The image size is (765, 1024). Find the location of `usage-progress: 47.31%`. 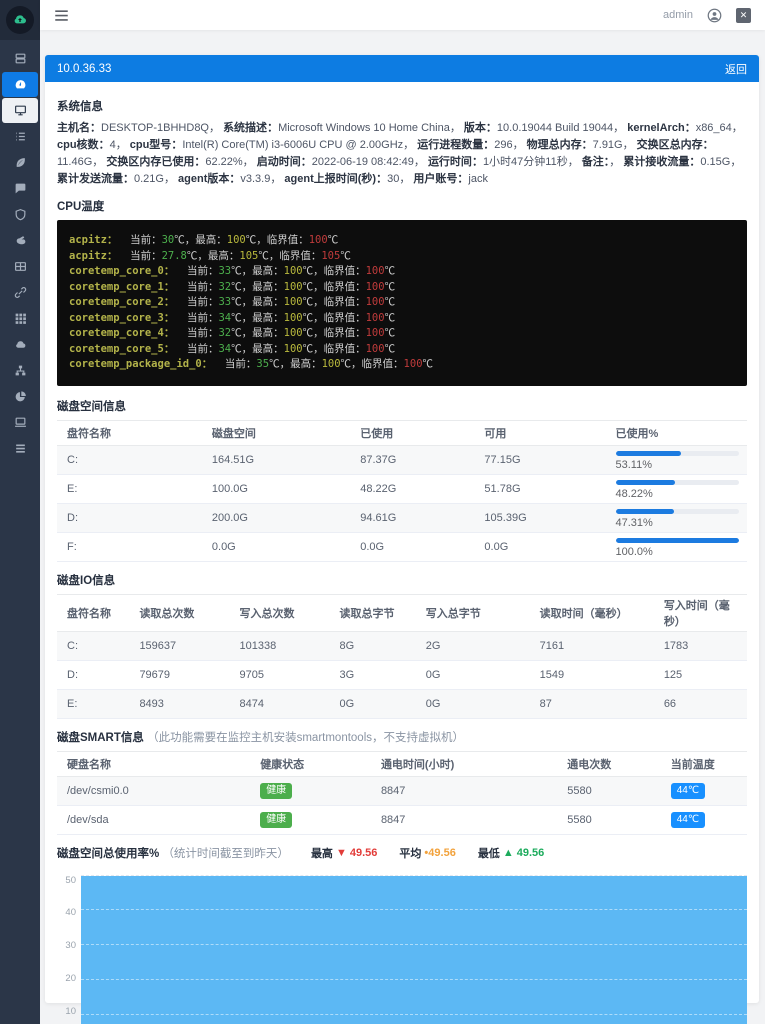

usage-progress: 47.31% is located at coordinates (676, 517).